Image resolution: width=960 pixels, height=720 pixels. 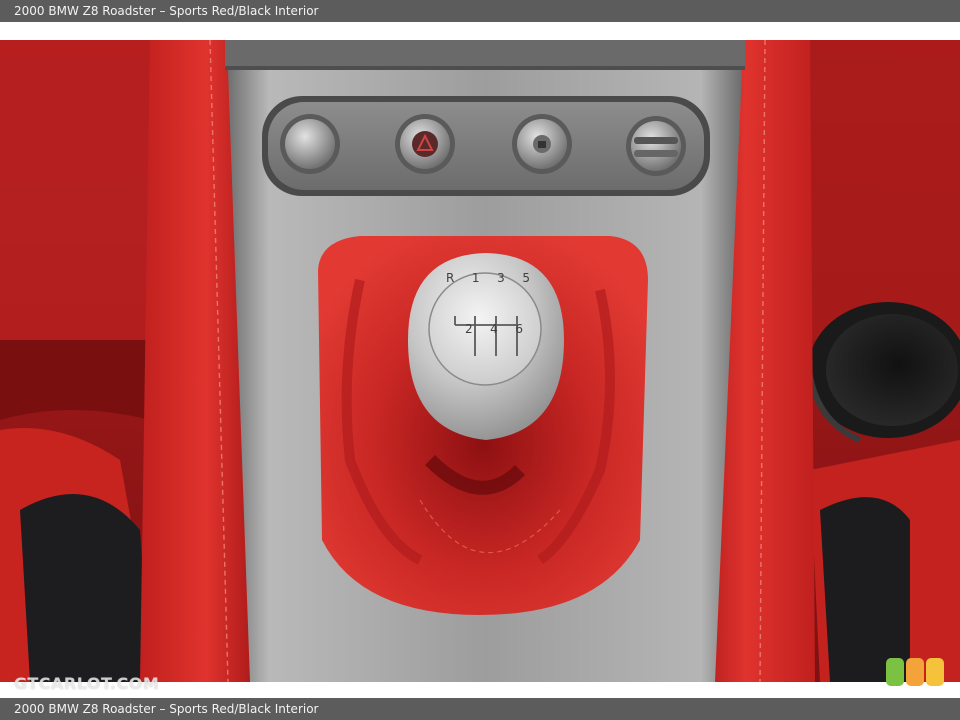 I want to click on hazard-button, so click(x=425, y=144).